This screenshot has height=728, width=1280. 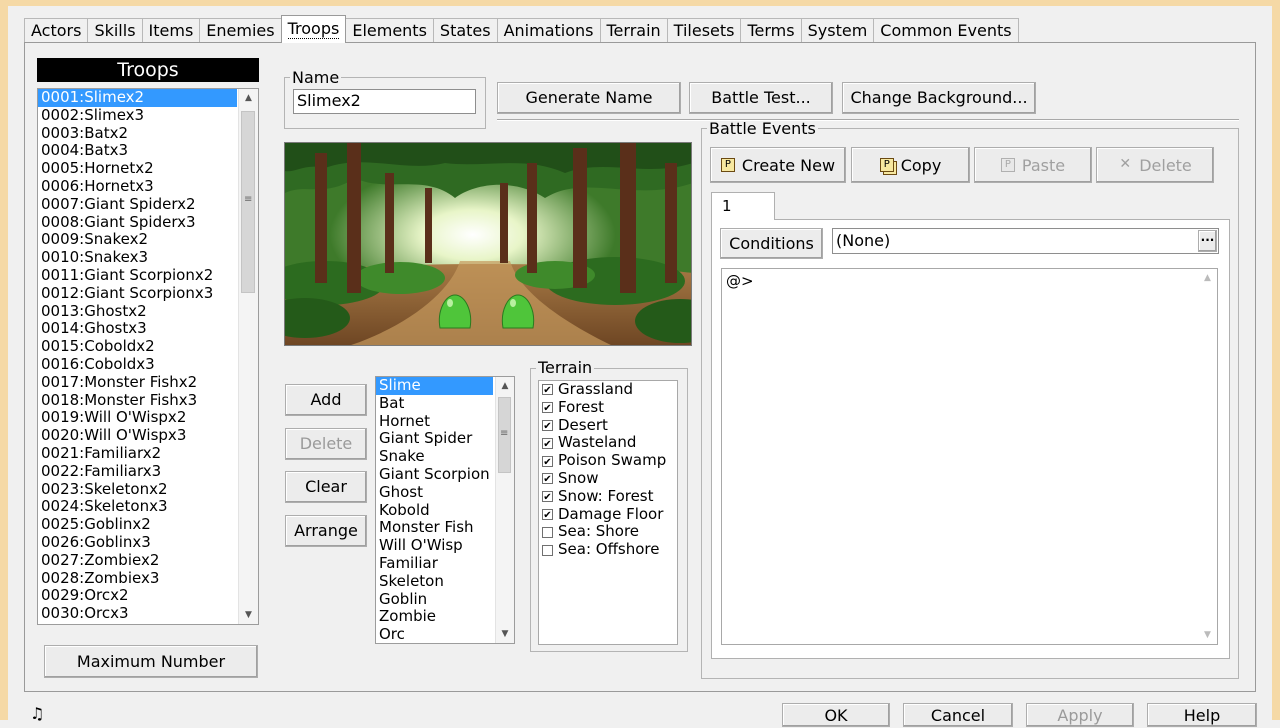 What do you see at coordinates (137, 542) in the screenshot?
I see `troop-list-item: 0026:Goblinx3` at bounding box center [137, 542].